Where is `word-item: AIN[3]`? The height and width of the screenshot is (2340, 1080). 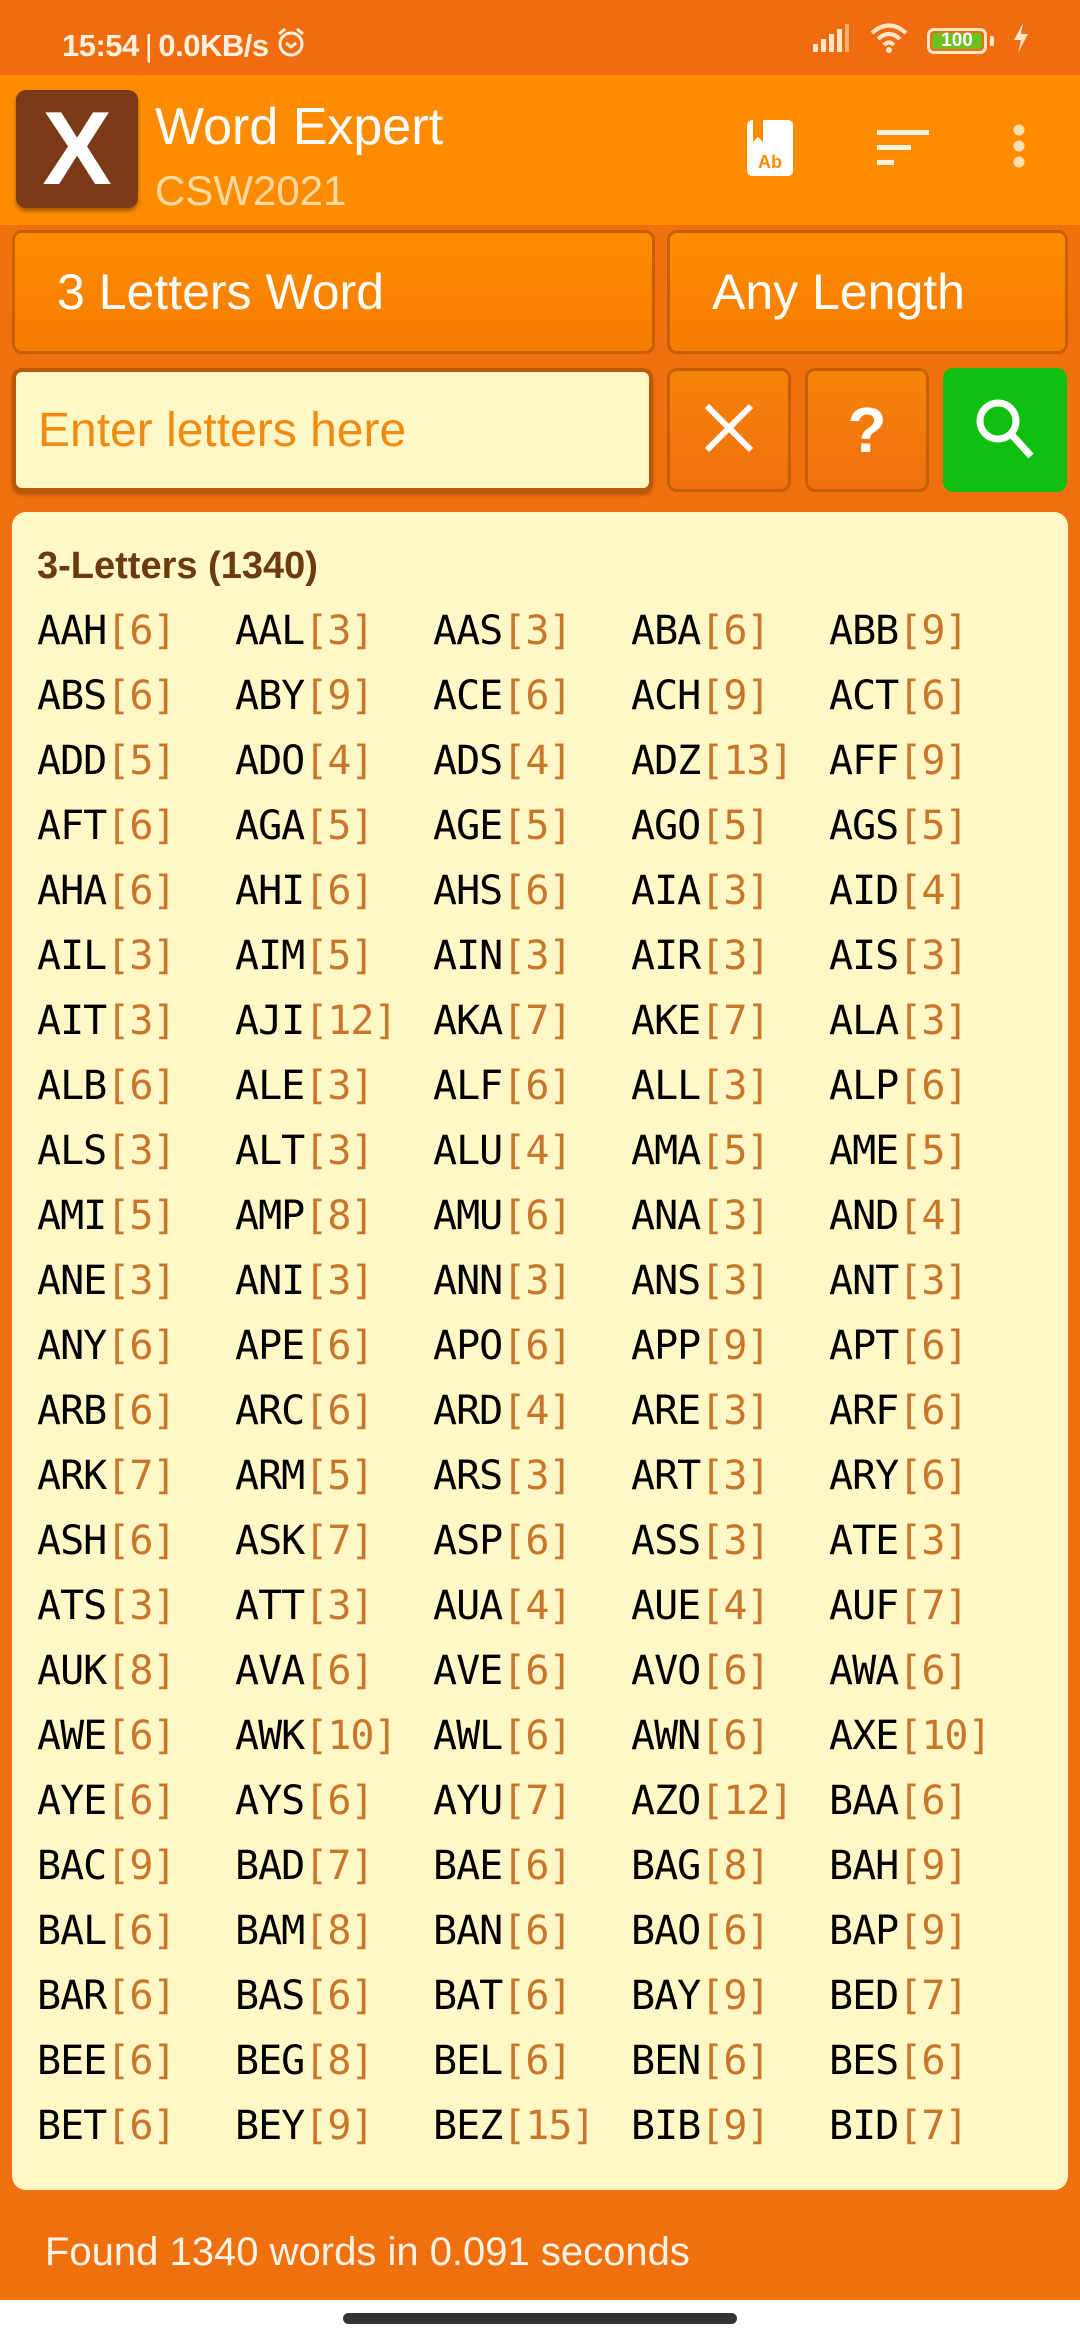
word-item: AIN[3] is located at coordinates (532, 956).